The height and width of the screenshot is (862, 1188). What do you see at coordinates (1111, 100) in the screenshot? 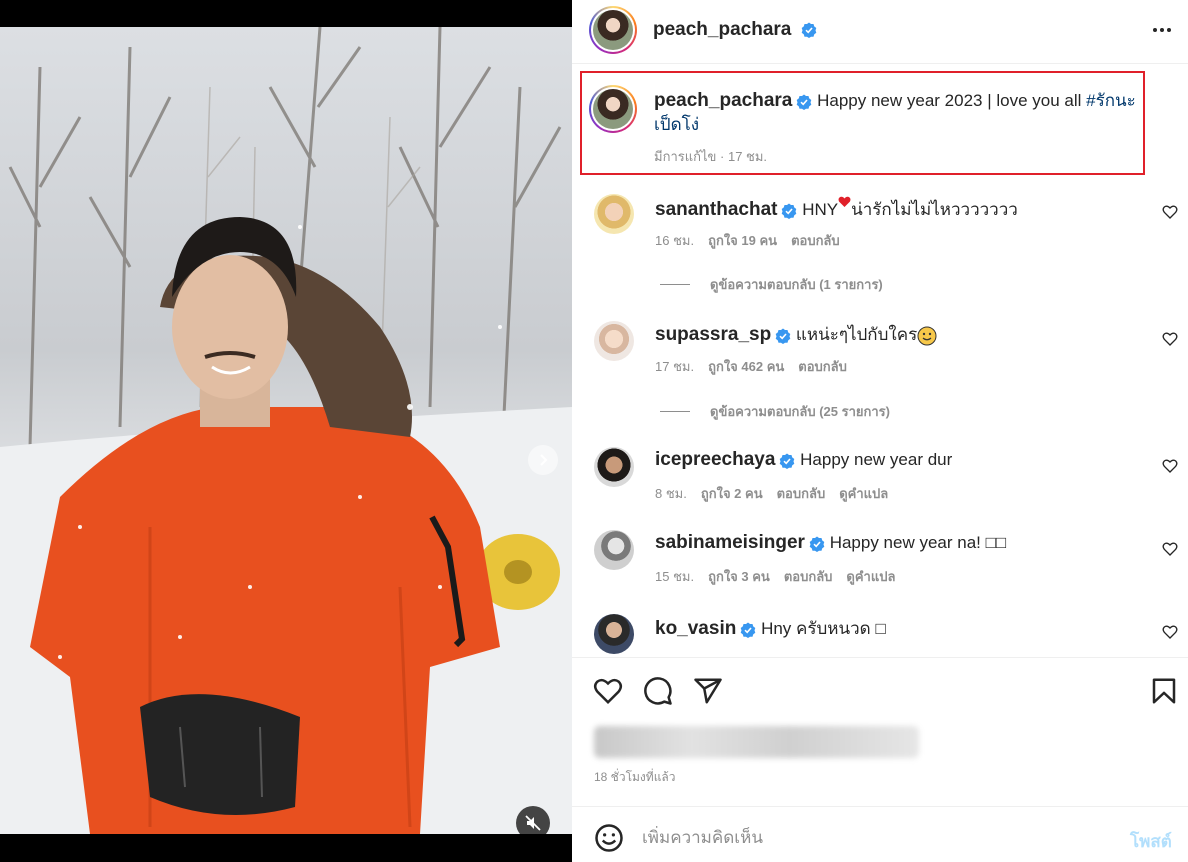
I see `hashtag-link: #รักนะ` at bounding box center [1111, 100].